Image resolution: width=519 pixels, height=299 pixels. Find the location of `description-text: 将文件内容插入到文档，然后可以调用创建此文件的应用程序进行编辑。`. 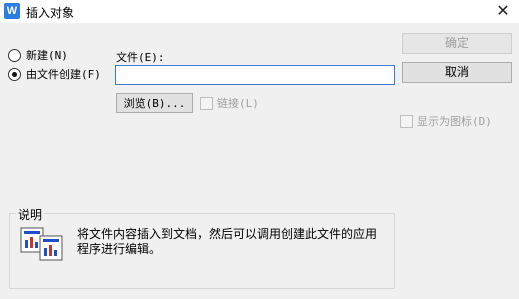

description-text: 将文件内容插入到文档，然后可以调用创建此文件的应用程序进行编辑。 is located at coordinates (227, 241).